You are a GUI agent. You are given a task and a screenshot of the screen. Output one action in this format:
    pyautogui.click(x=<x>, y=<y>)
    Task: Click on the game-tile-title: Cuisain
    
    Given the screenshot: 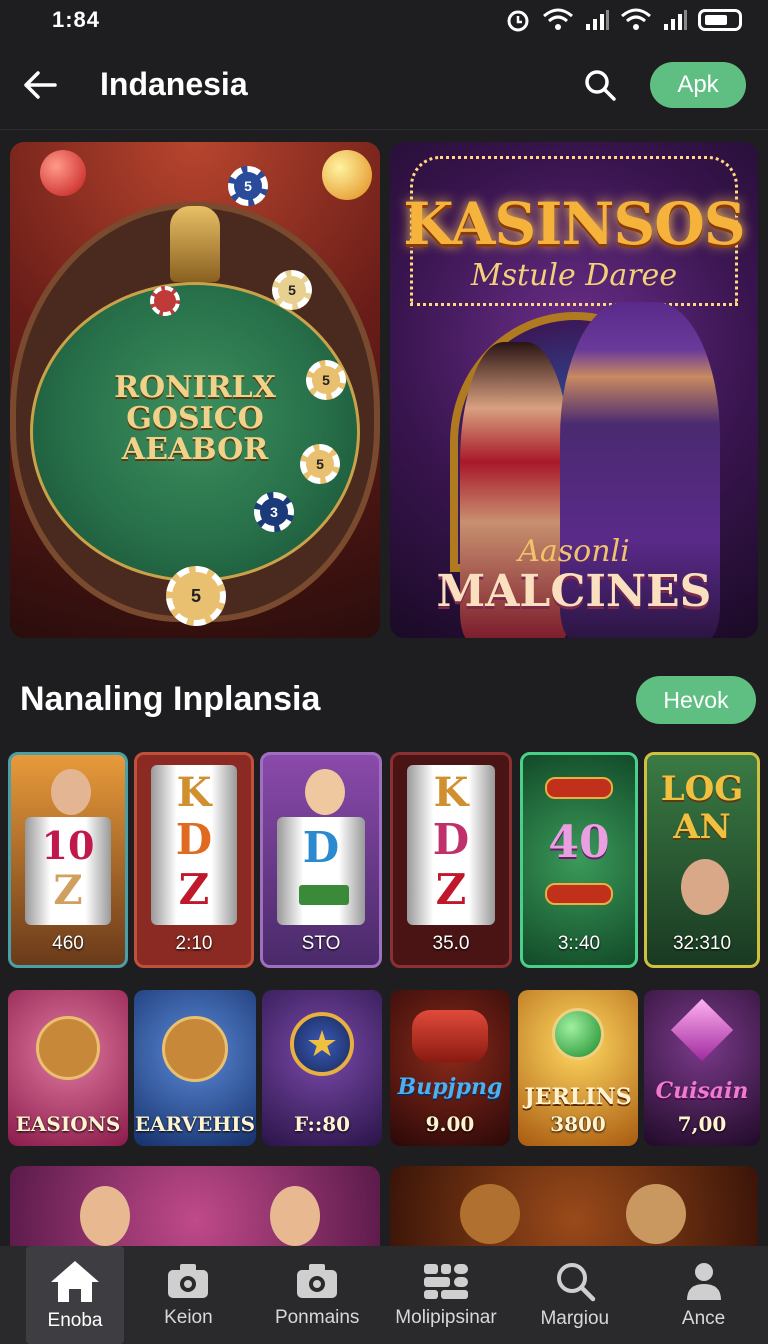 What is the action you would take?
    pyautogui.click(x=702, y=1091)
    